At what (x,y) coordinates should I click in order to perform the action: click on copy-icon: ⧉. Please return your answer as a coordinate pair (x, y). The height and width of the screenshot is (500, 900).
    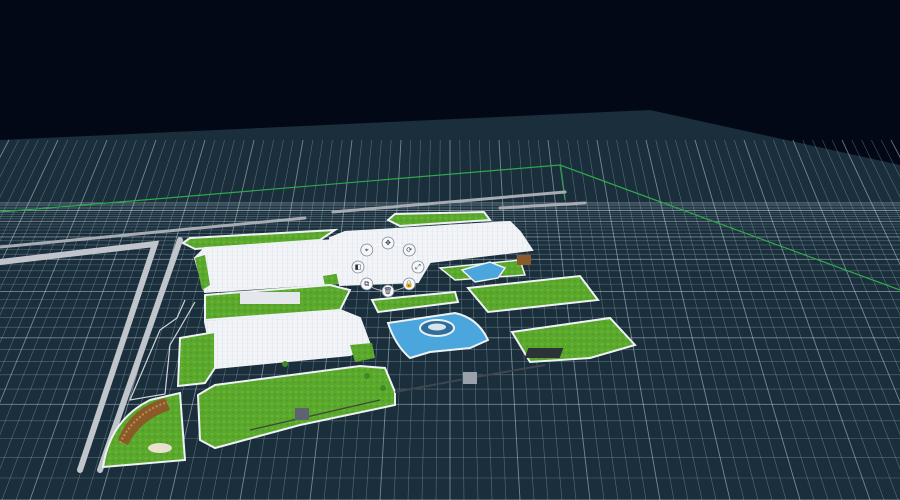
    Looking at the image, I should click on (366, 284).